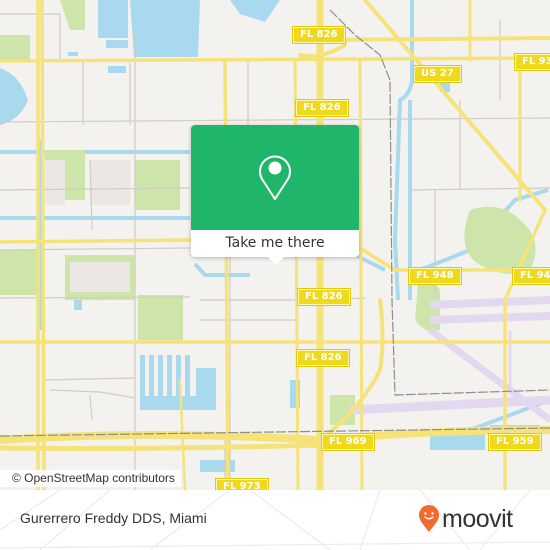 The height and width of the screenshot is (550, 550). I want to click on brand-name: moovit, so click(477, 519).